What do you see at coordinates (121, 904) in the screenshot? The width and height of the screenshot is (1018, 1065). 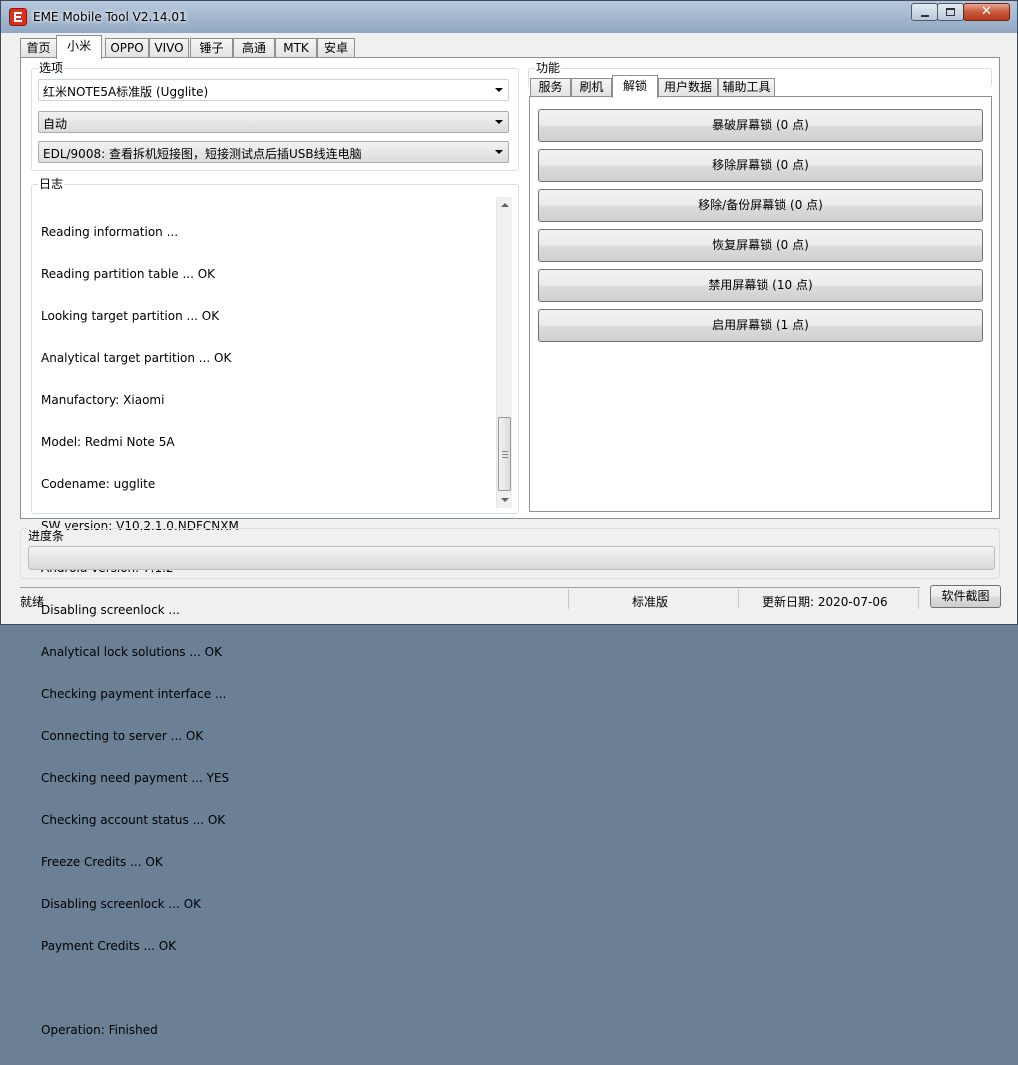 I see `log-line: Disabling screenlock ... OK` at bounding box center [121, 904].